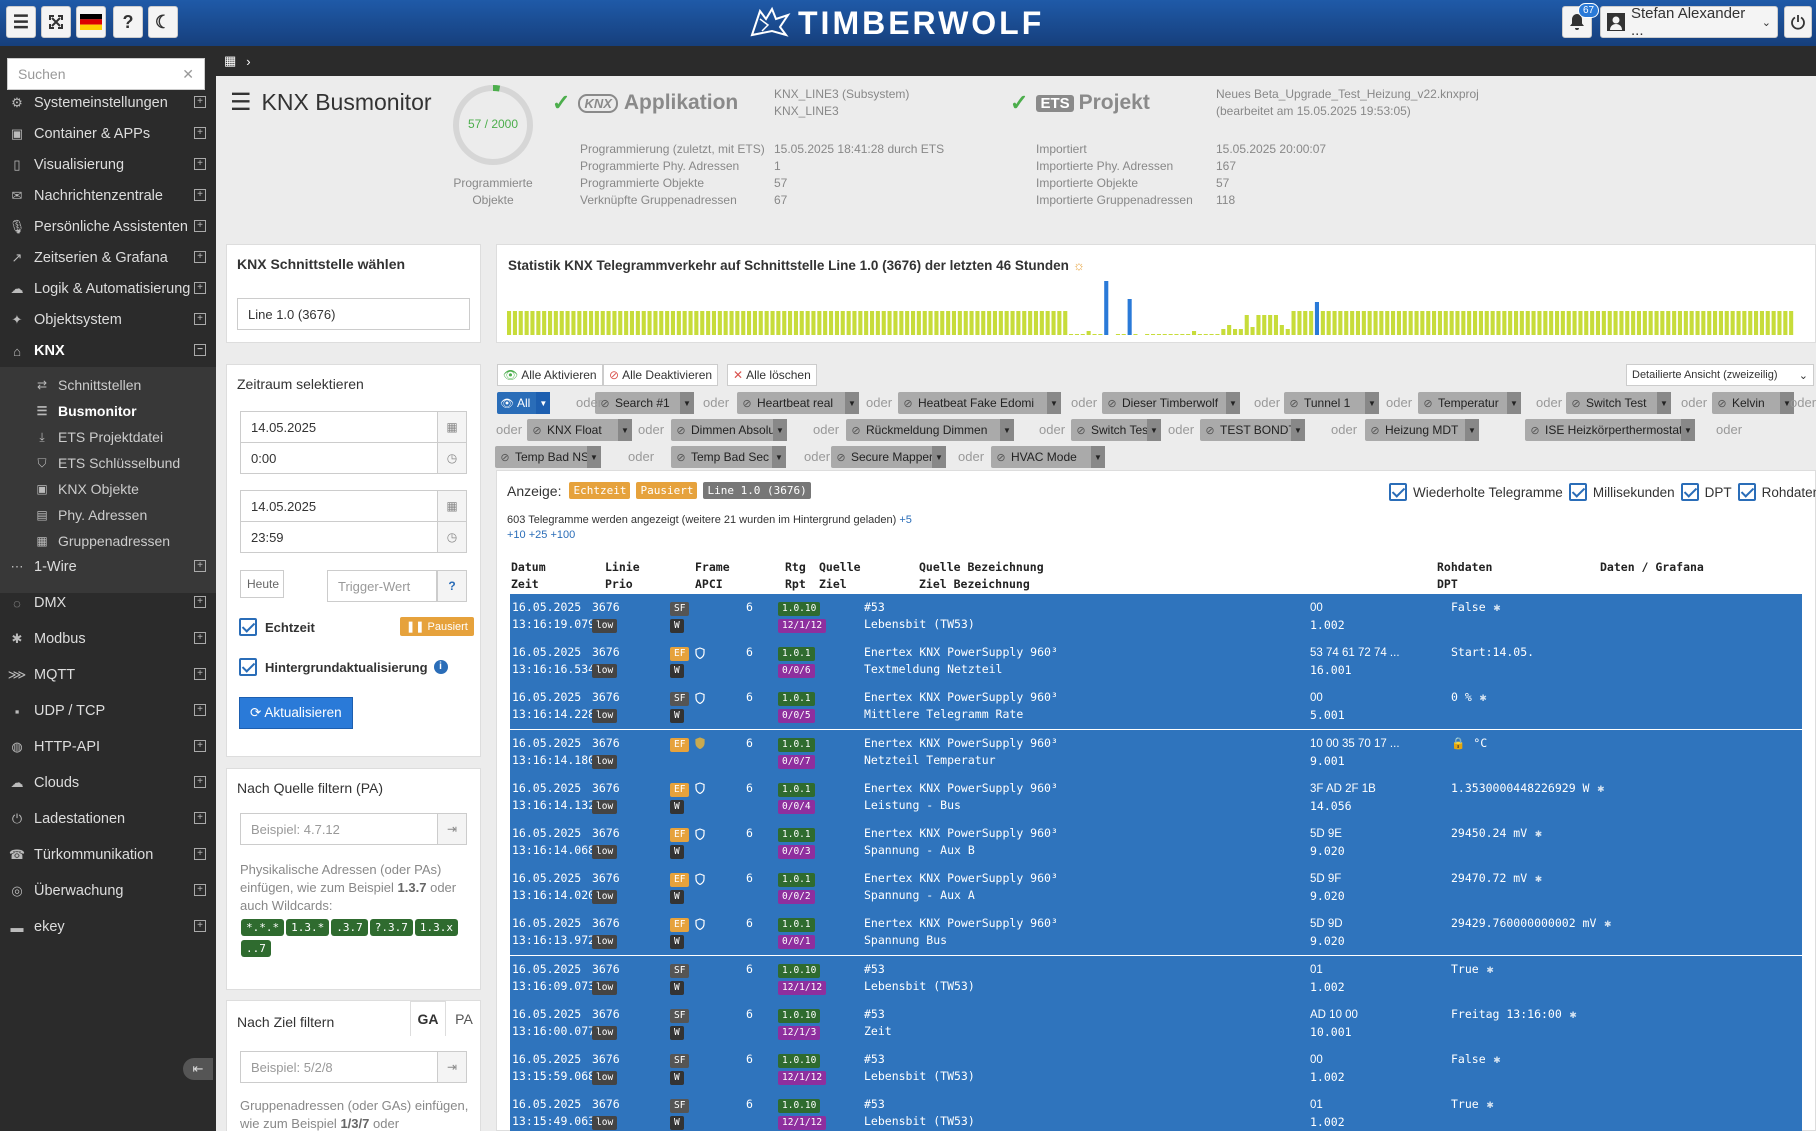  I want to click on header-name: Quelle Bezeichnung Ziel Bezeichnung, so click(981, 576).